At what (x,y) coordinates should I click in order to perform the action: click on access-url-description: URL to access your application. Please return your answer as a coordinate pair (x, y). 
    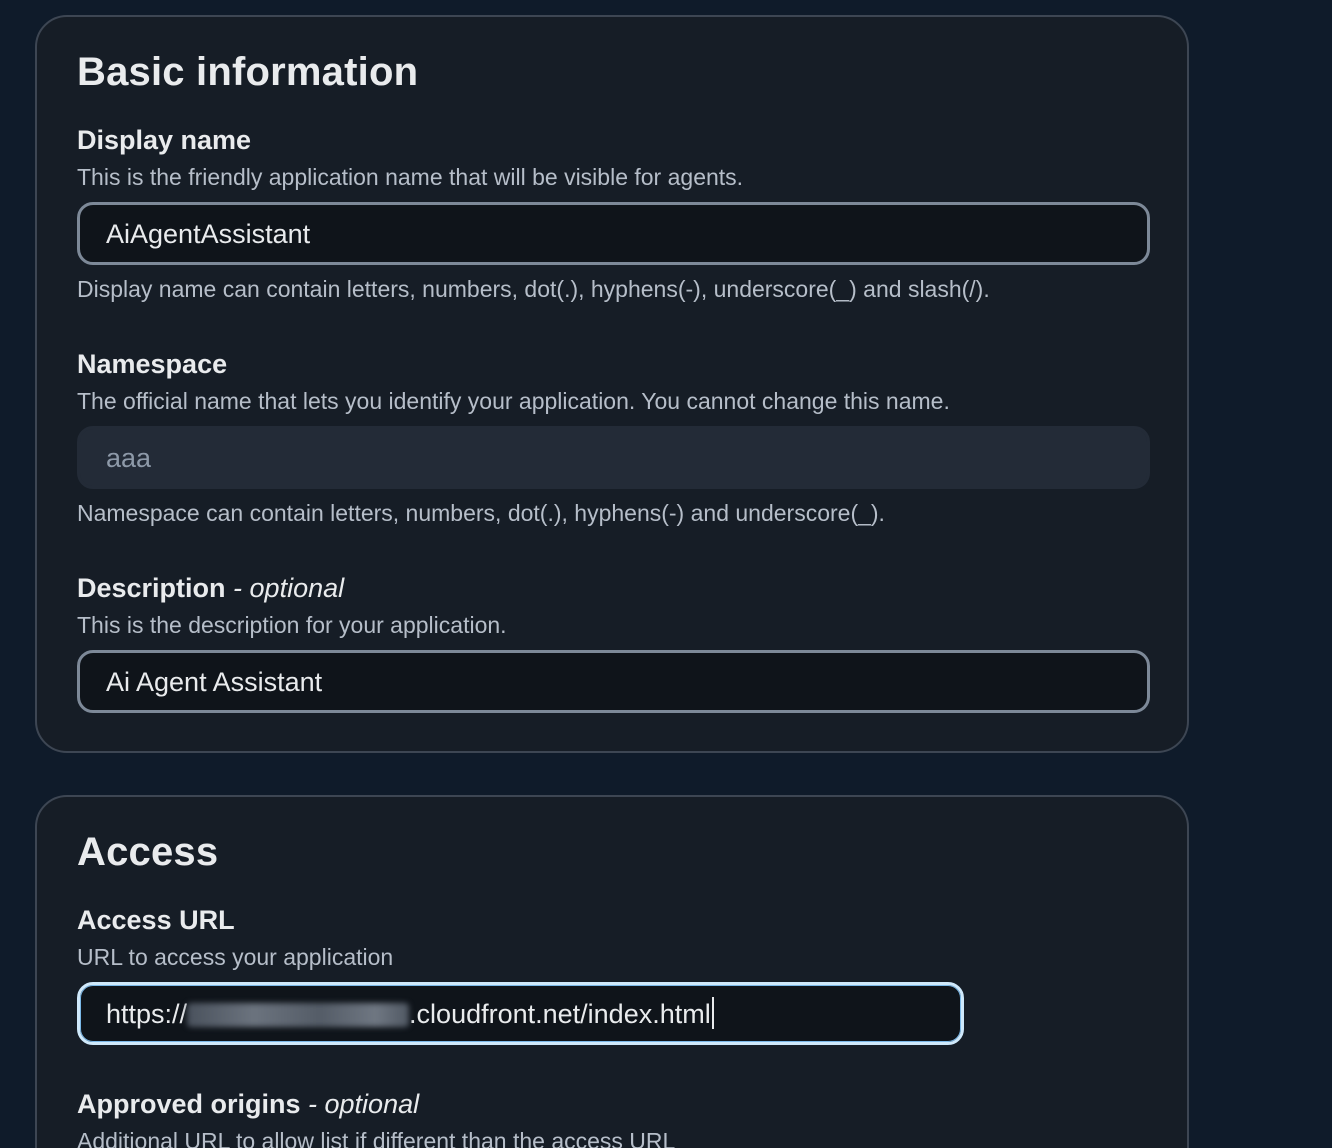
    Looking at the image, I should click on (235, 957).